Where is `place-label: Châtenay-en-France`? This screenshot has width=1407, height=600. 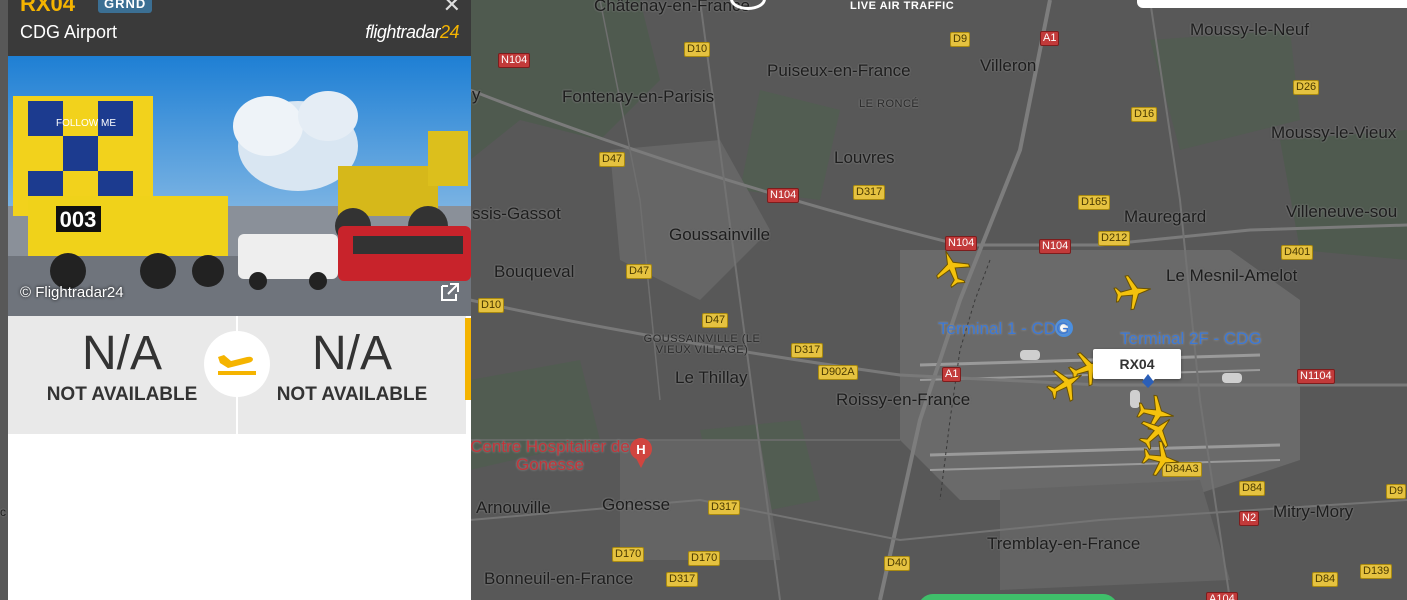 place-label: Châtenay-en-France is located at coordinates (672, 7).